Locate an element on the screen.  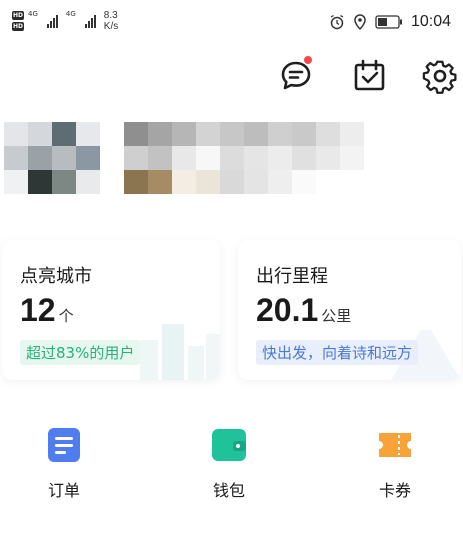
travel-mileage-card: 出行里程 20.1 公里 快出发，向着诗和远方 is located at coordinates (349, 310).